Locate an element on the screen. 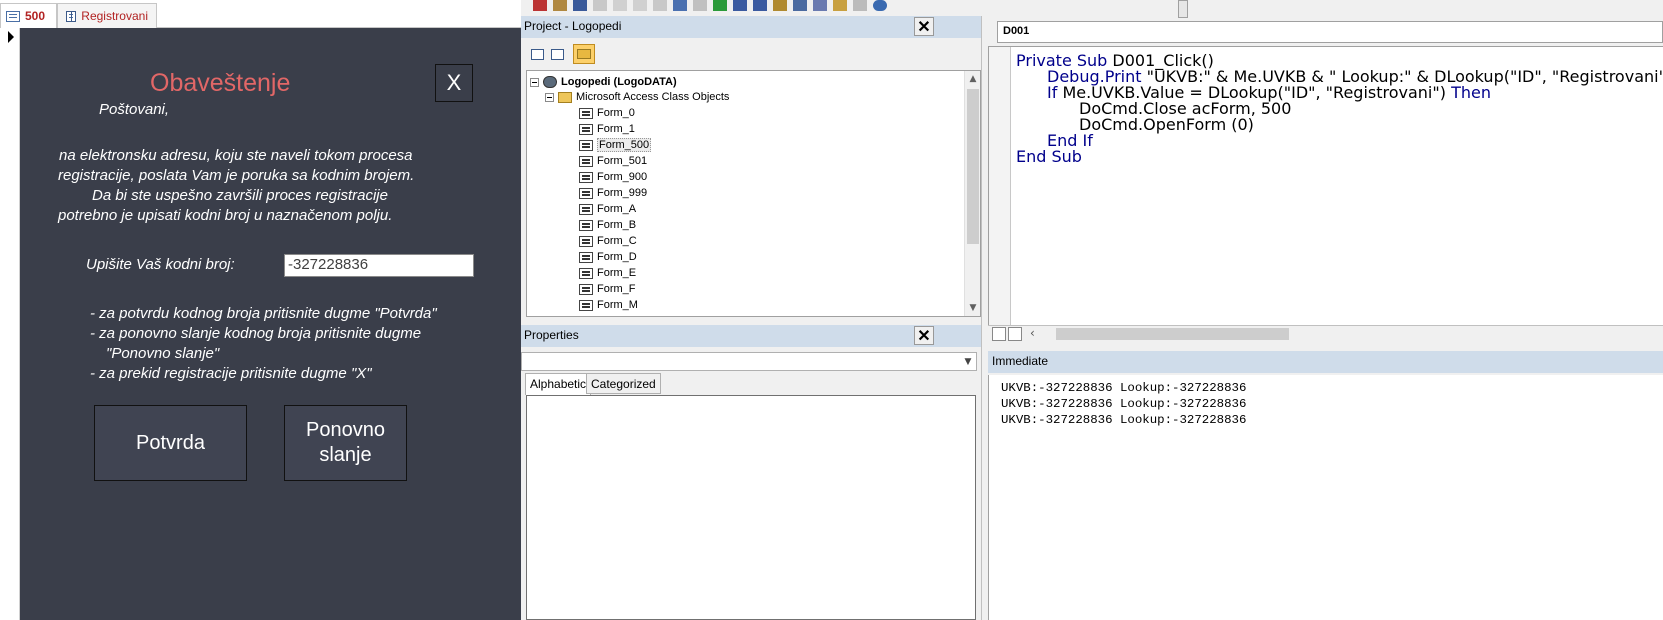 This screenshot has height=620, width=1663. tree-item-form-e: Form_E is located at coordinates (607, 273).